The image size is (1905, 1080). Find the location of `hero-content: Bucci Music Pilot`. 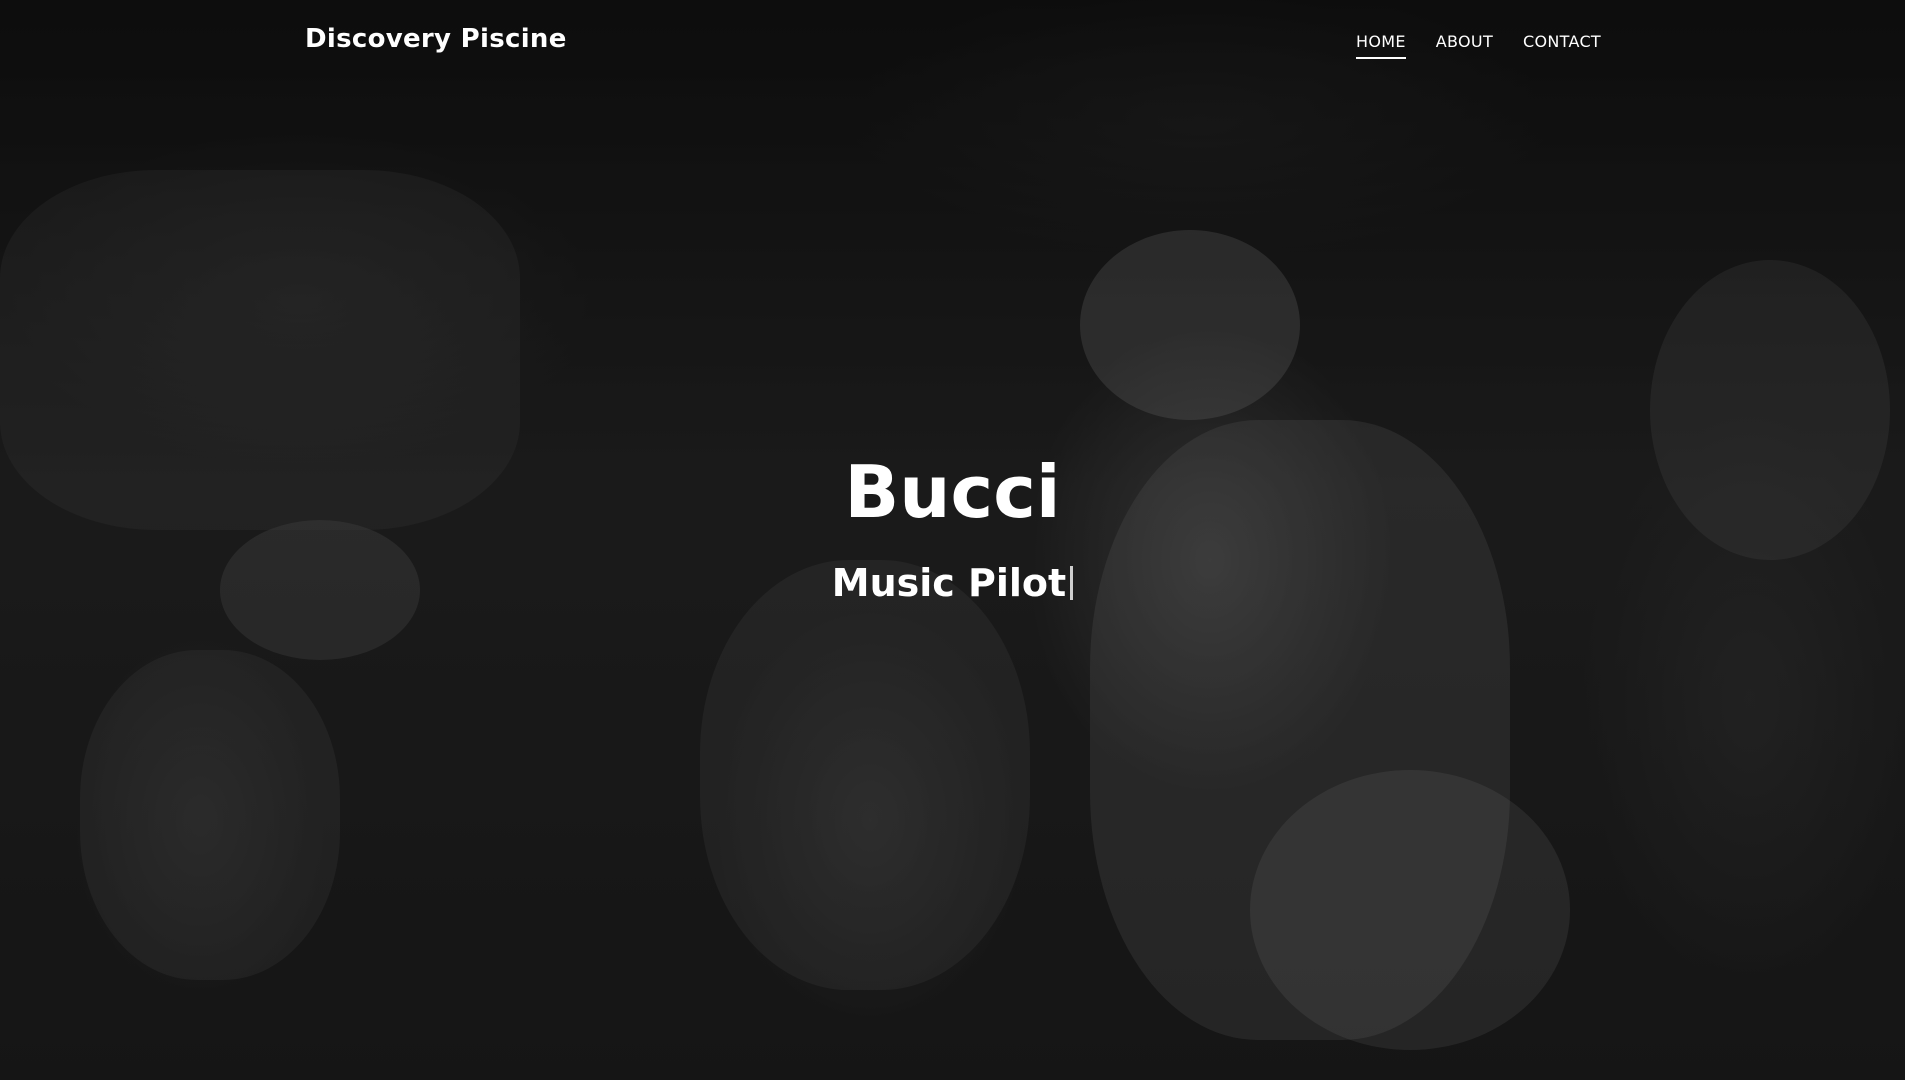

hero-content: Bucci Music Pilot is located at coordinates (952, 528).